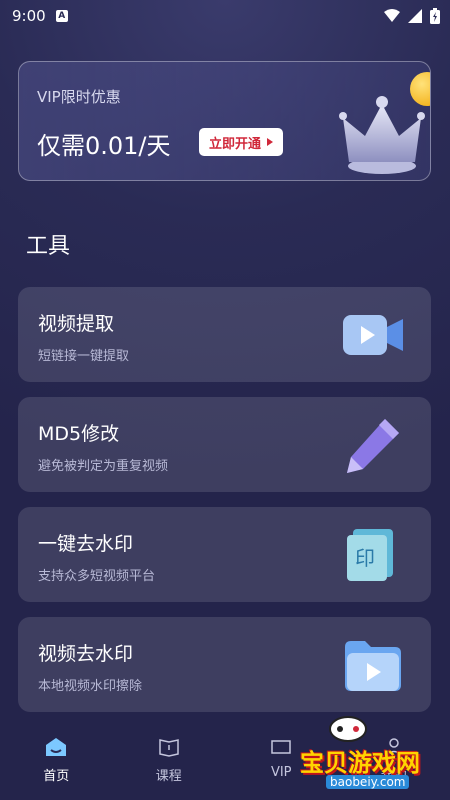 This screenshot has width=450, height=800. Describe the element at coordinates (29, 16) in the screenshot. I see `status-time: 9:00` at that location.